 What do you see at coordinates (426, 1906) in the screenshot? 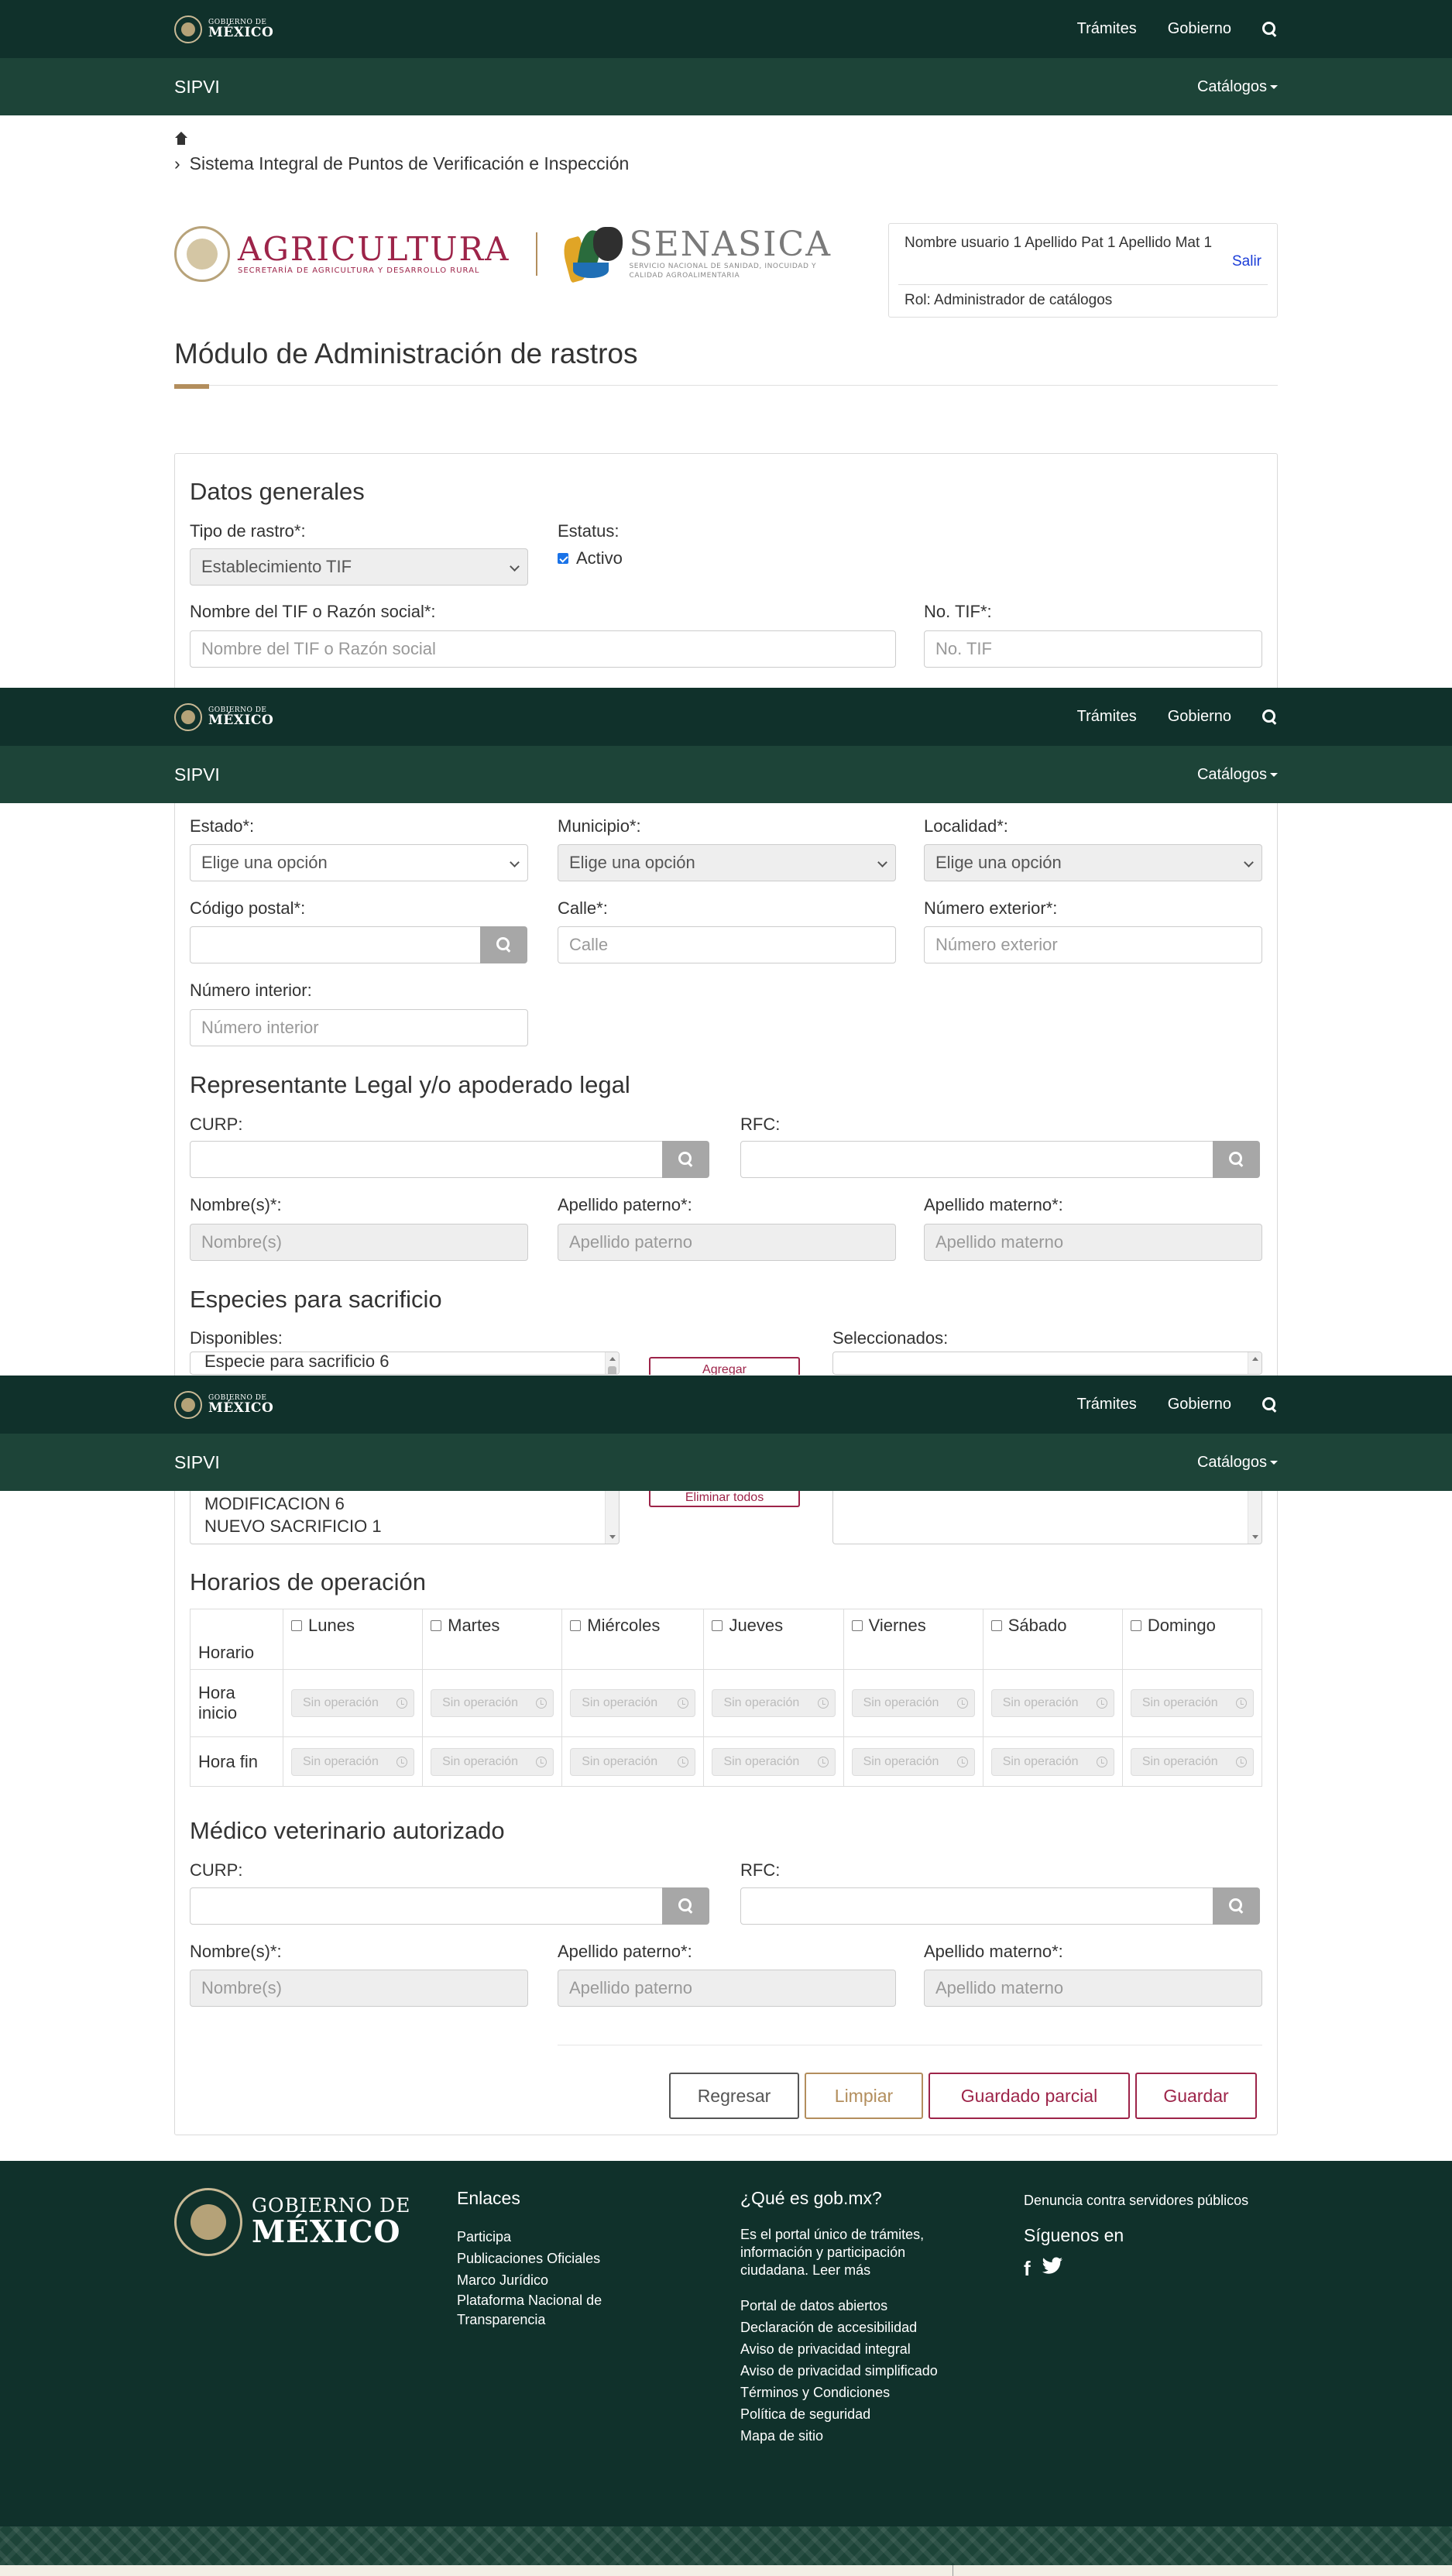
I see `vet-curp-input` at bounding box center [426, 1906].